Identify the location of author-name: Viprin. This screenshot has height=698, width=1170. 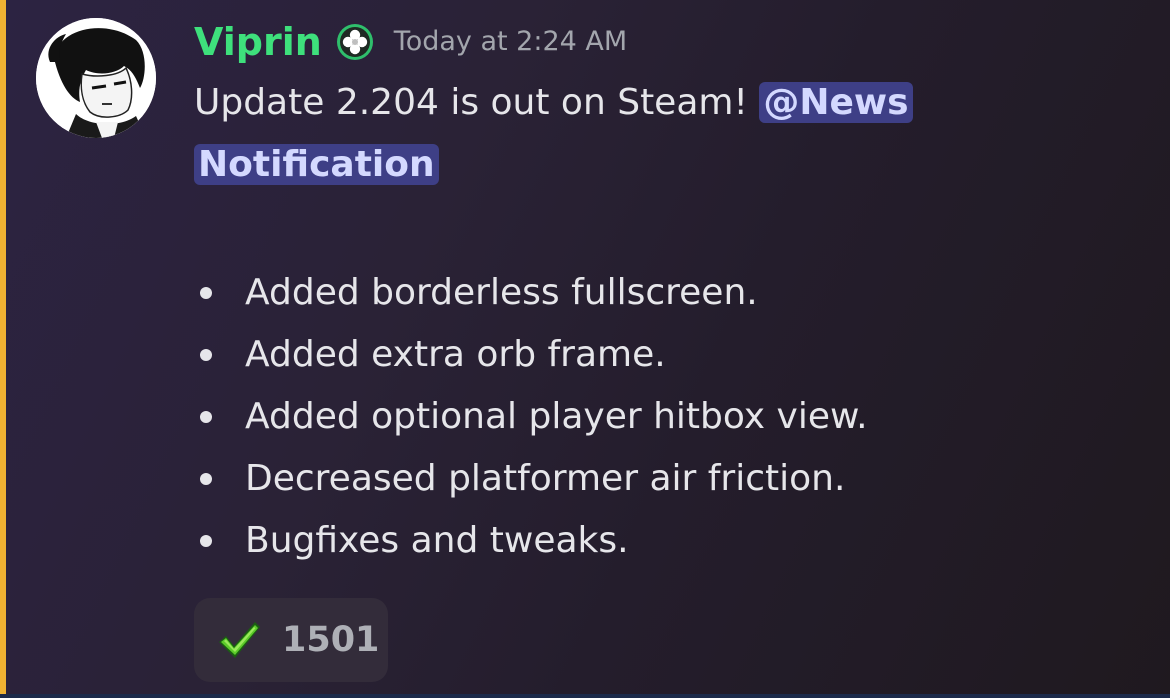
(258, 42).